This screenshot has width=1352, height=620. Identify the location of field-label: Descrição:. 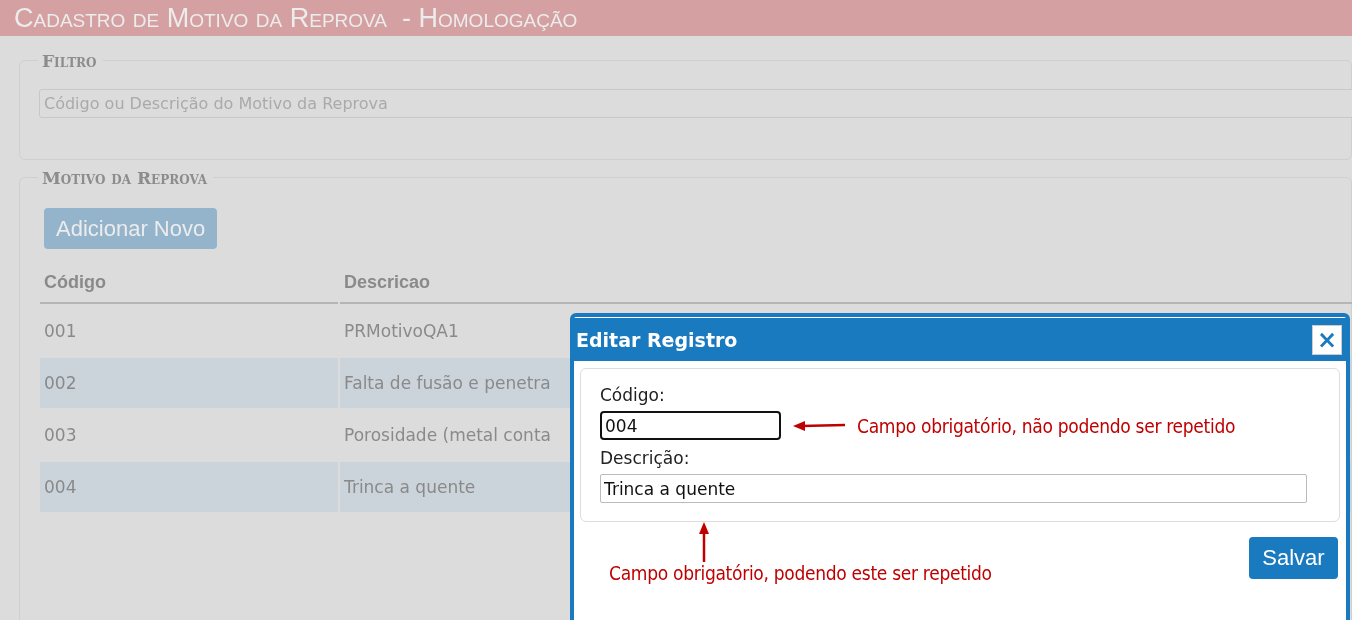
(645, 458).